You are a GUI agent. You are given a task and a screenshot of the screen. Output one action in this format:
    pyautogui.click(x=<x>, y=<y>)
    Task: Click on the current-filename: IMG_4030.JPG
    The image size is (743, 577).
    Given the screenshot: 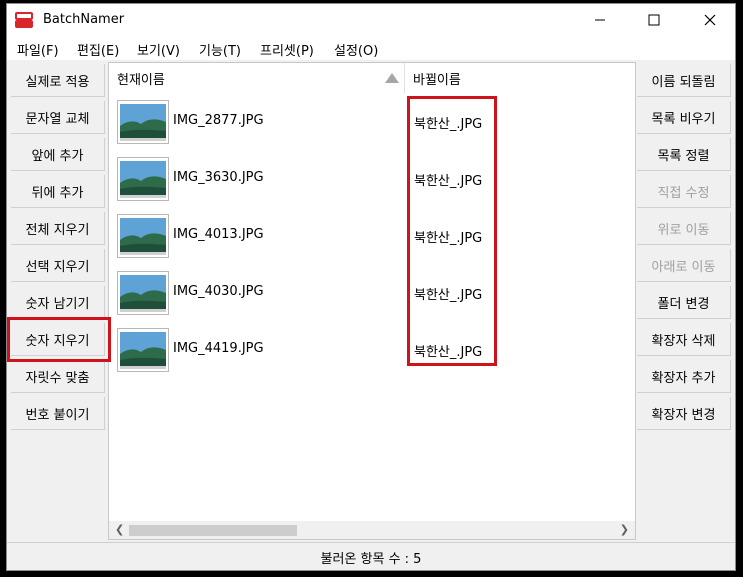 What is the action you would take?
    pyautogui.click(x=218, y=291)
    